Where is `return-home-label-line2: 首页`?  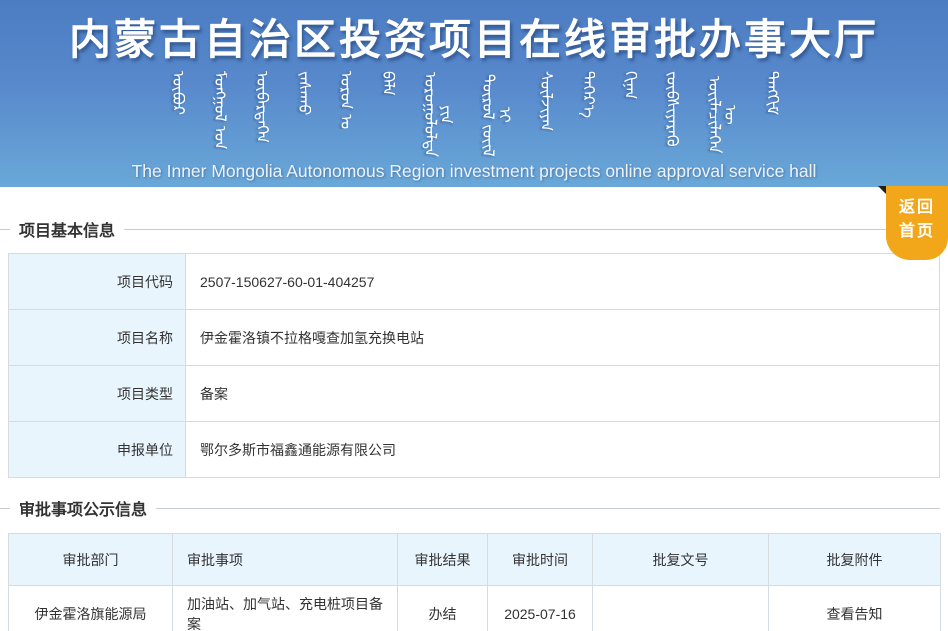 return-home-label-line2: 首页 is located at coordinates (916, 231).